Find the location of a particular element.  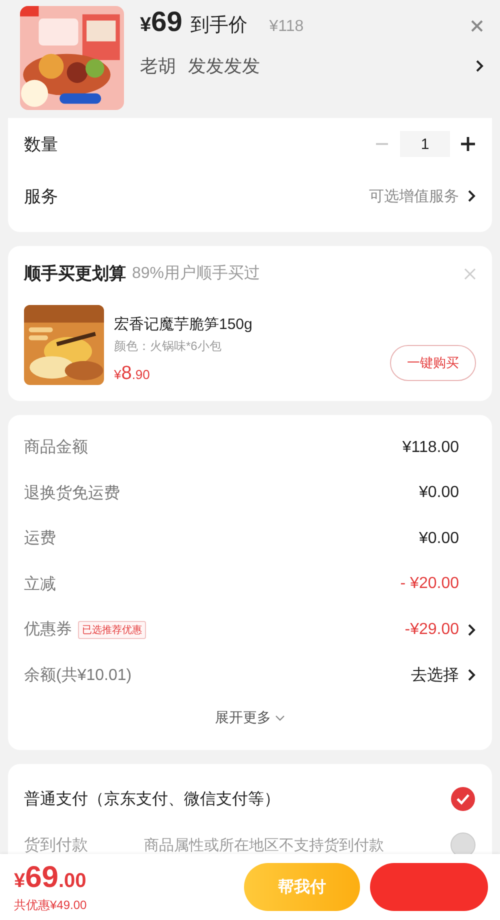

pay-button is located at coordinates (429, 887).